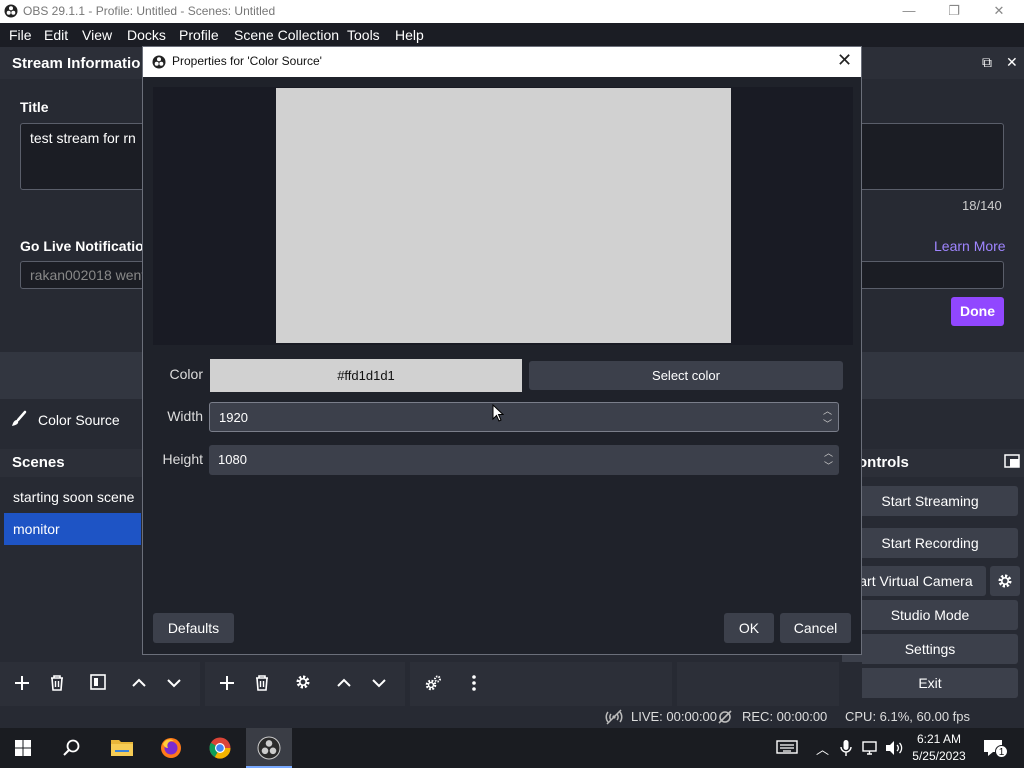 Image resolution: width=1024 pixels, height=768 pixels. What do you see at coordinates (344, 685) in the screenshot?
I see `move-source-up-button` at bounding box center [344, 685].